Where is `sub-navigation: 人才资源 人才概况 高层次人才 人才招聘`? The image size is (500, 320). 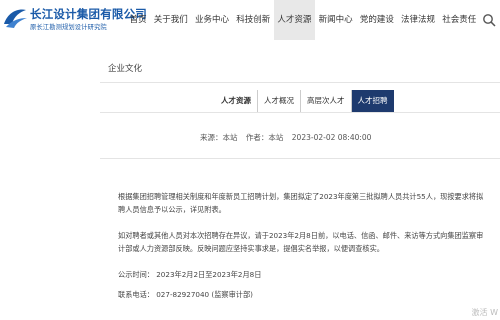
sub-navigation: 人才资源 人才概况 高层次人才 人才招聘 is located at coordinates (304, 101).